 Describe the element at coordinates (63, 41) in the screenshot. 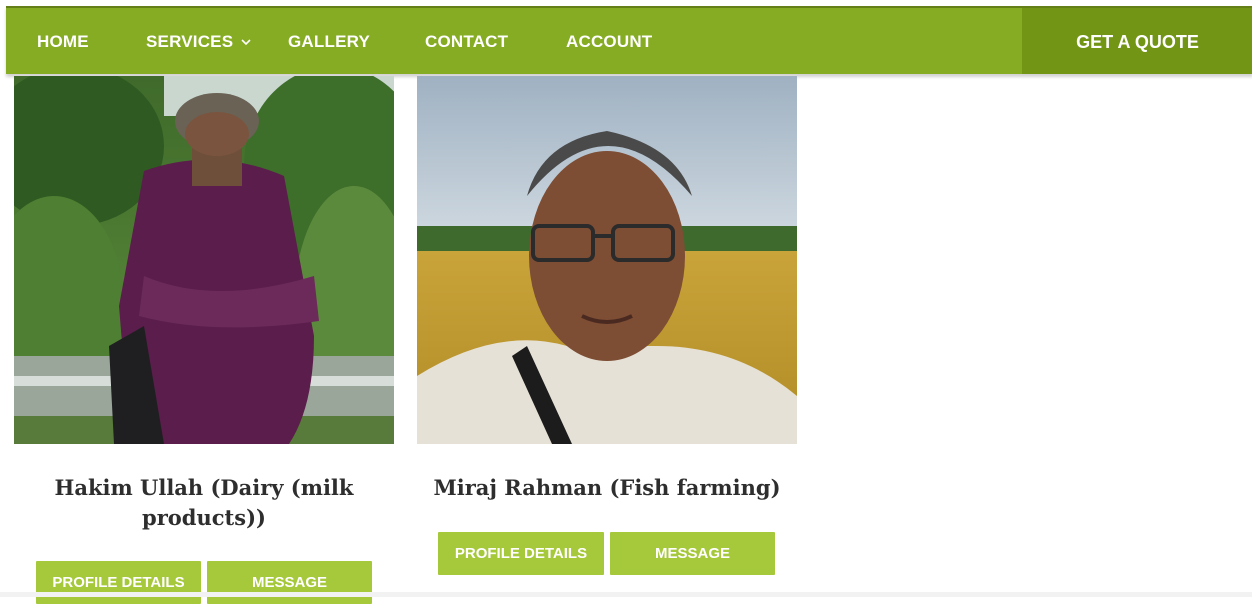

I see `nav-home-link: HOME` at that location.